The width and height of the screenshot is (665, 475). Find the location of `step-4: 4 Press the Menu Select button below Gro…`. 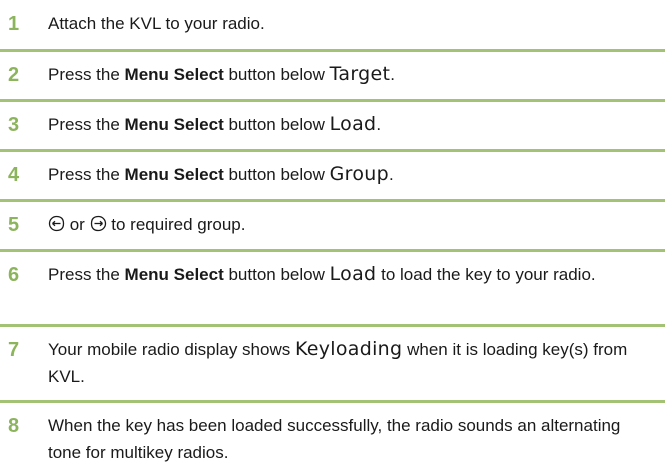

step-4: 4 Press the Menu Select button below Gro… is located at coordinates (332, 177).